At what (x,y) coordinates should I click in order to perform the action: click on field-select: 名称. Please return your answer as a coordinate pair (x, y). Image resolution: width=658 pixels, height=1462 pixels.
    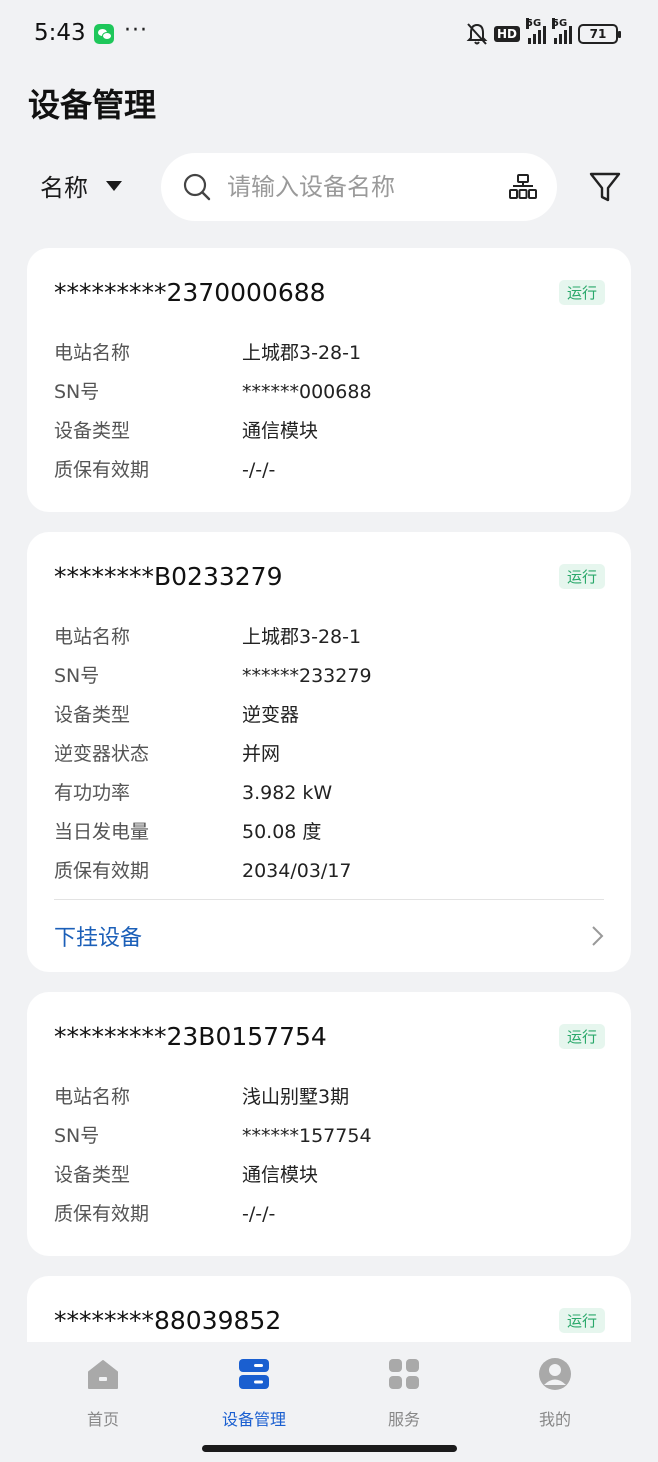
    Looking at the image, I should click on (81, 185).